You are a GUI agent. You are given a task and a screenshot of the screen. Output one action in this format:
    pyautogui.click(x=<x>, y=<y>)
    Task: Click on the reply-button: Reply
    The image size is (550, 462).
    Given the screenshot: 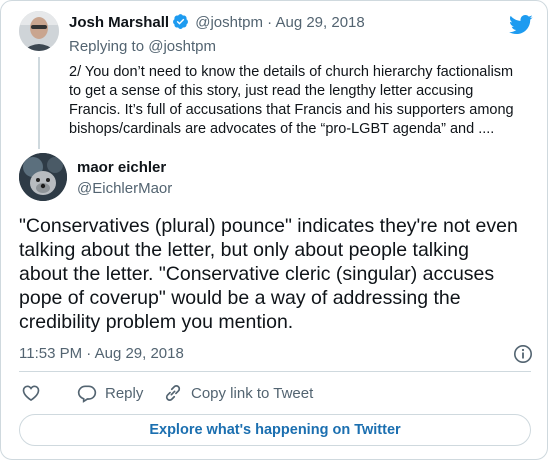 What is the action you would take?
    pyautogui.click(x=110, y=393)
    